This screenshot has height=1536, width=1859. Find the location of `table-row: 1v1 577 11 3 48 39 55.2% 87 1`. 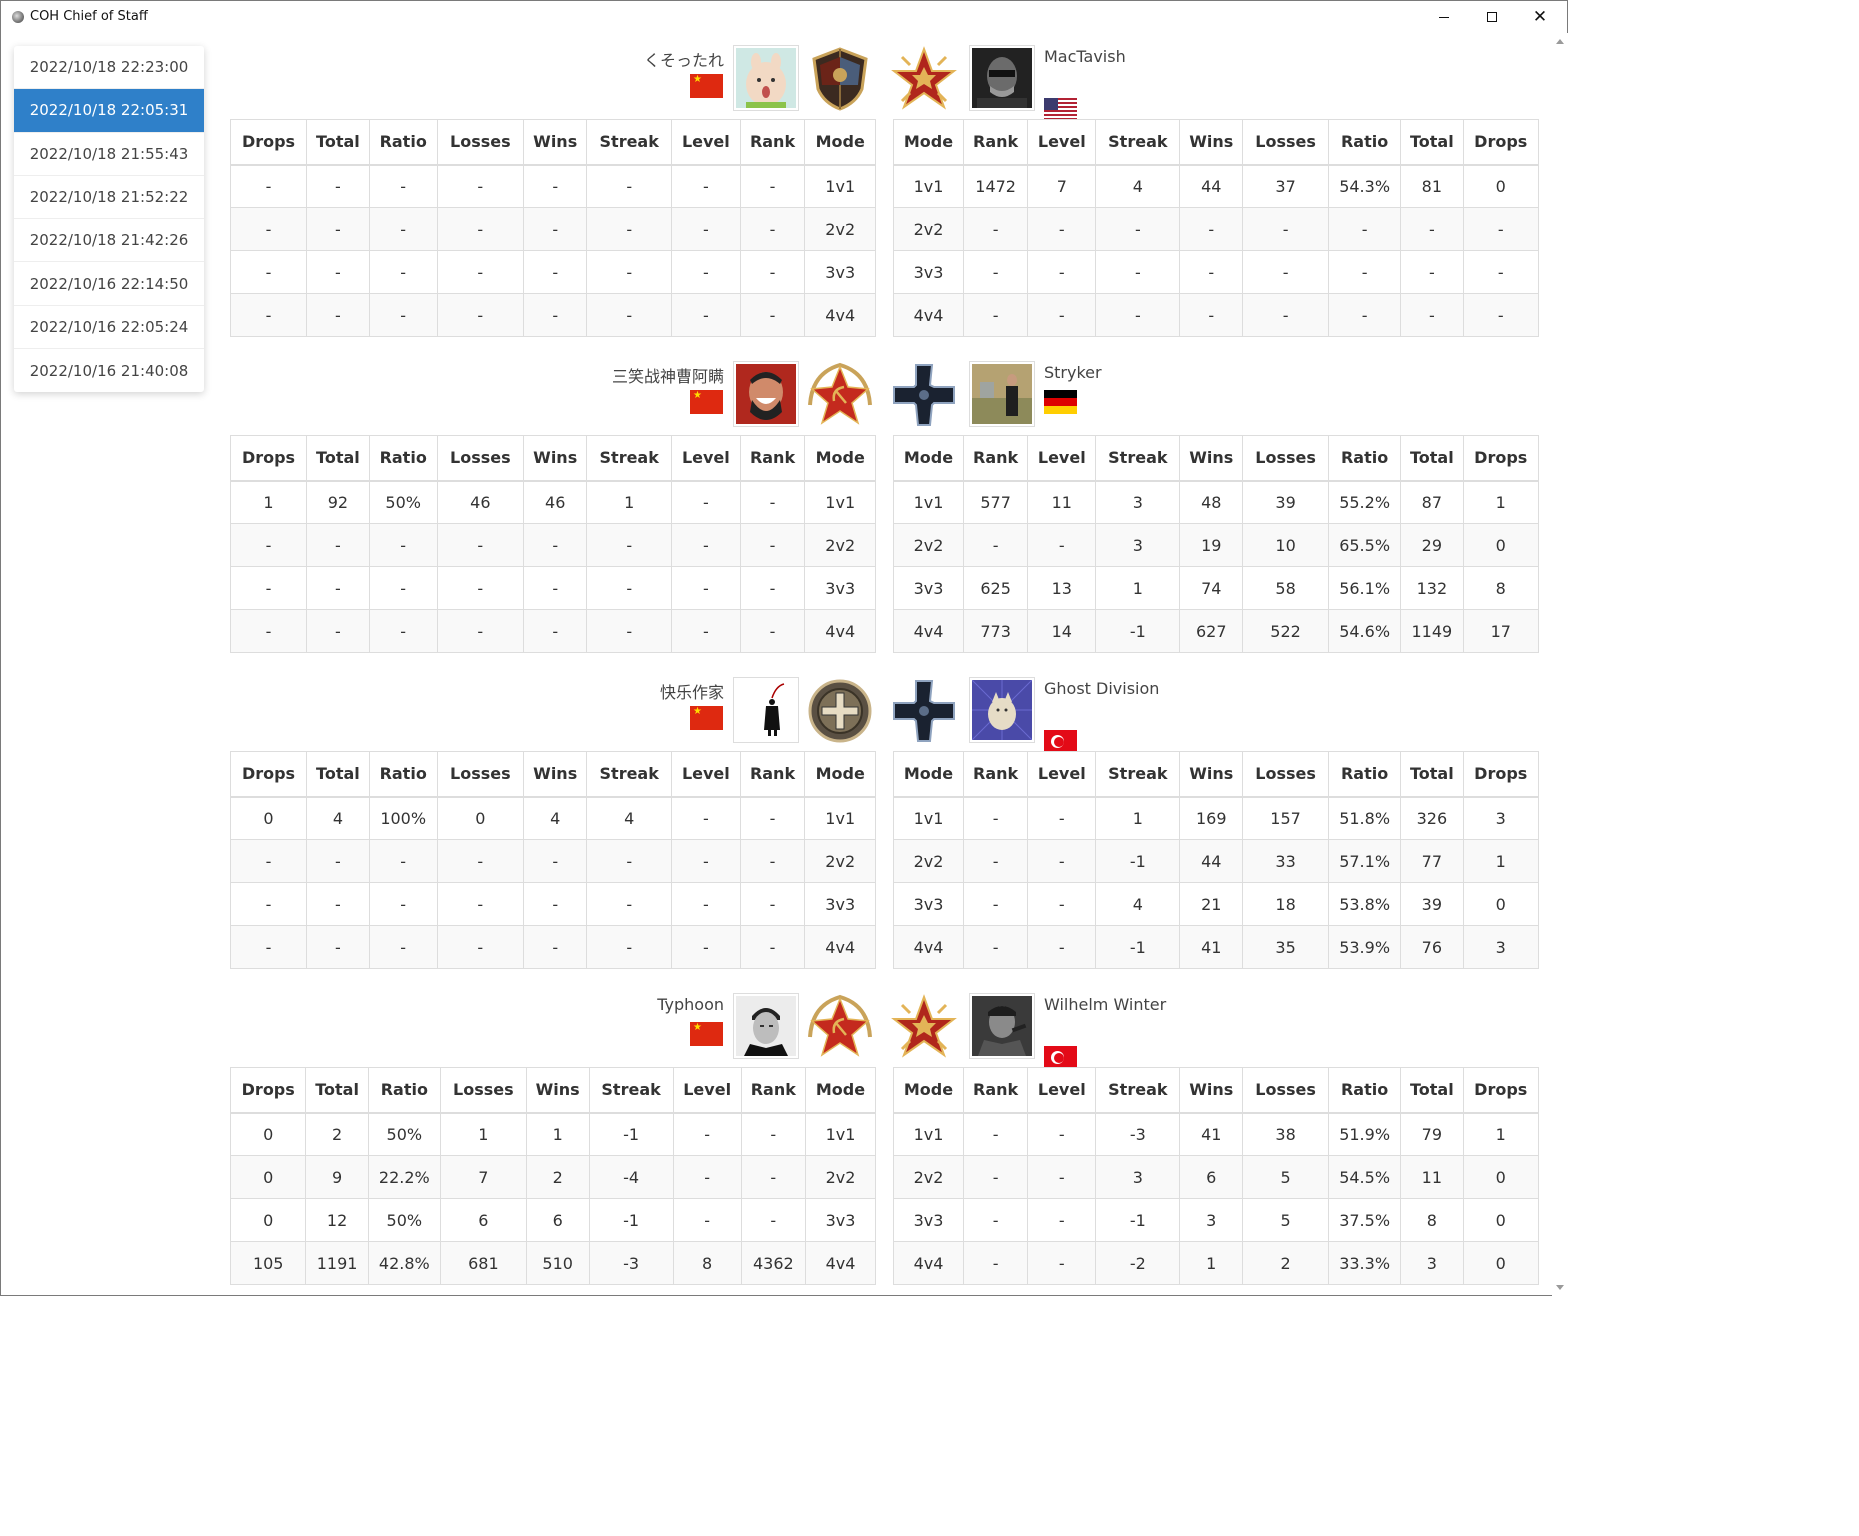

table-row: 1v1 577 11 3 48 39 55.2% 87 1 is located at coordinates (1216, 502).